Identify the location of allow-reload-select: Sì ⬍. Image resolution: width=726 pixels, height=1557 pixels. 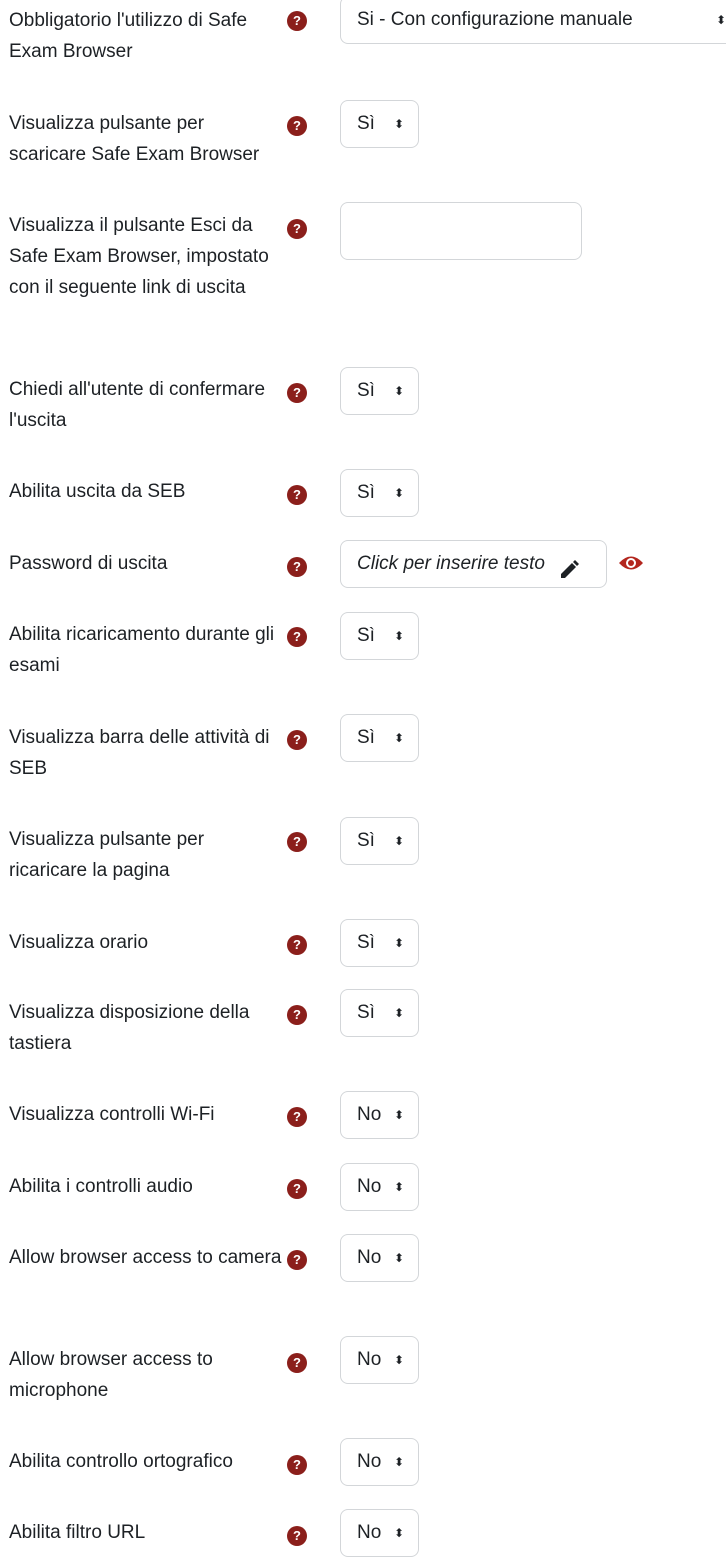
(379, 636).